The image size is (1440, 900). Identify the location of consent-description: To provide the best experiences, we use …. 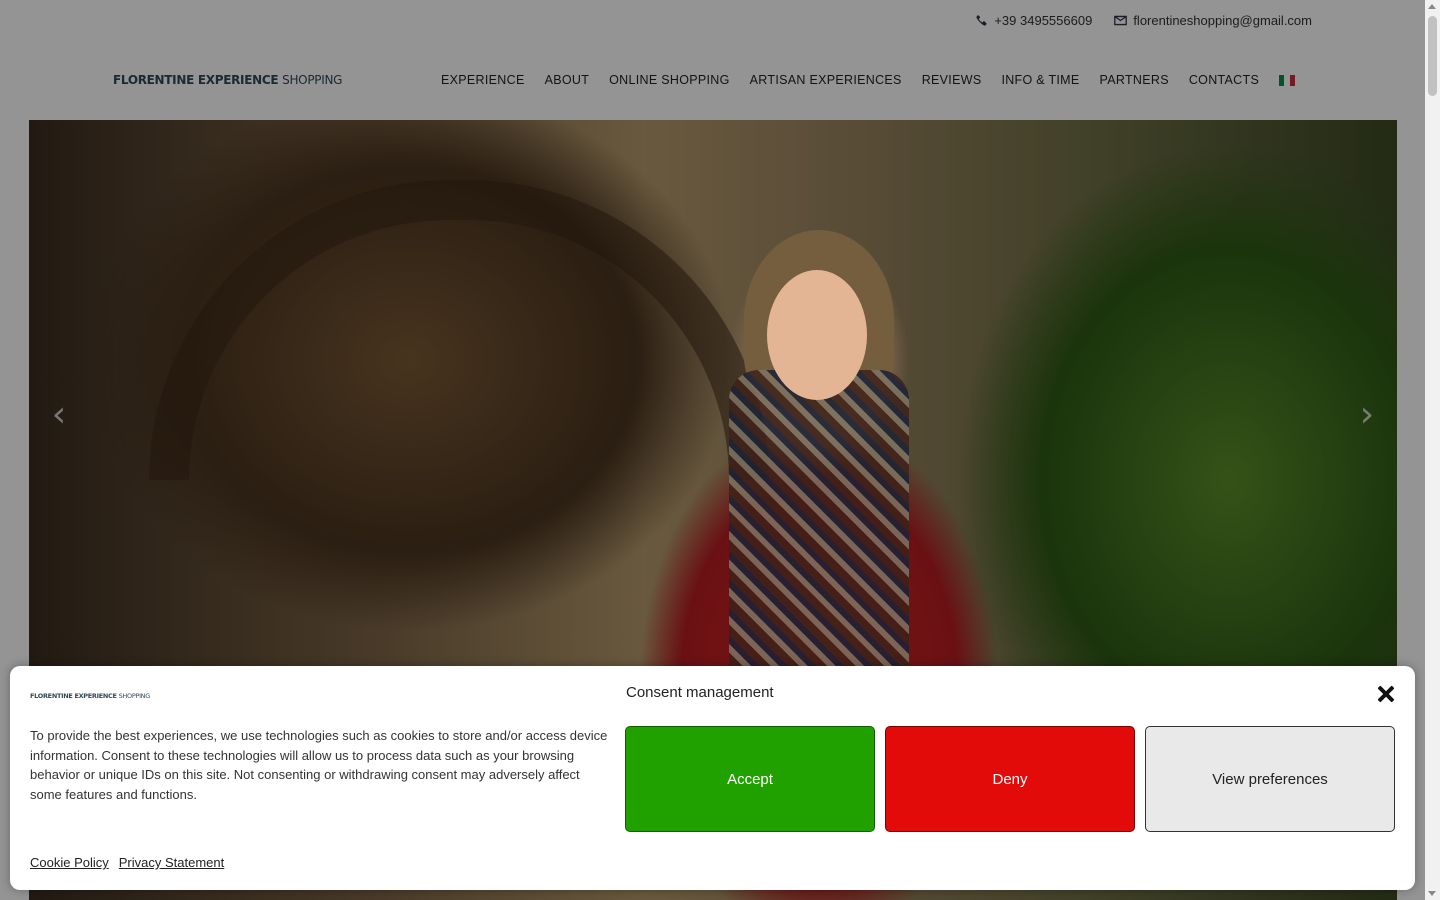
(319, 765).